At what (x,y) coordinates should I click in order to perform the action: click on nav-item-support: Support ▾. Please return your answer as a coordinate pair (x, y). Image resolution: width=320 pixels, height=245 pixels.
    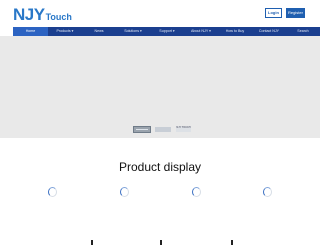
    Looking at the image, I should click on (167, 31).